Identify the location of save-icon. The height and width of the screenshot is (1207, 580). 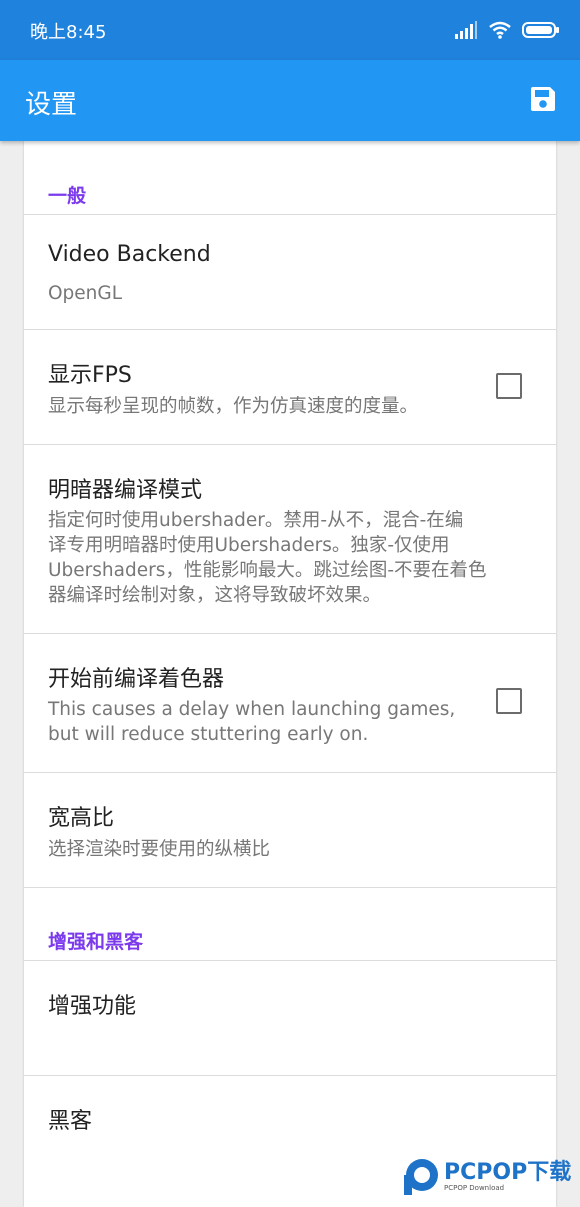
(543, 99).